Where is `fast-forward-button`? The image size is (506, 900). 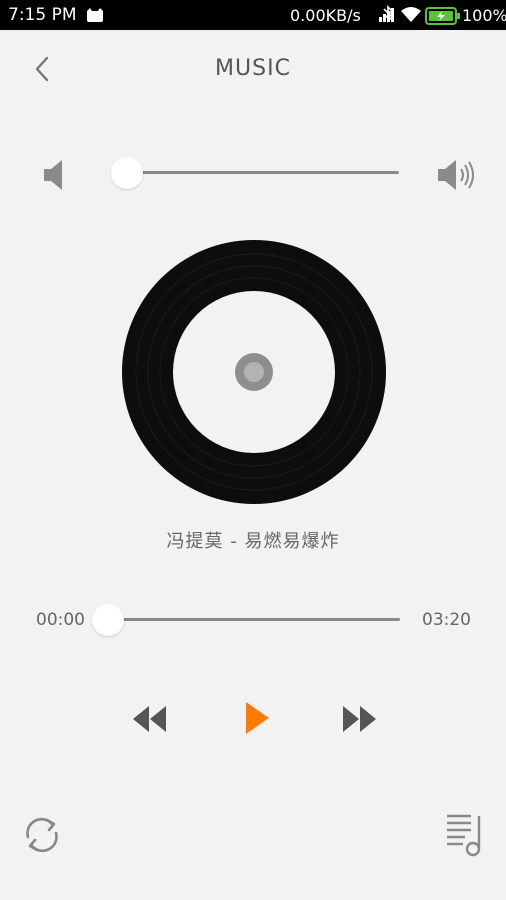
fast-forward-button is located at coordinates (359, 721).